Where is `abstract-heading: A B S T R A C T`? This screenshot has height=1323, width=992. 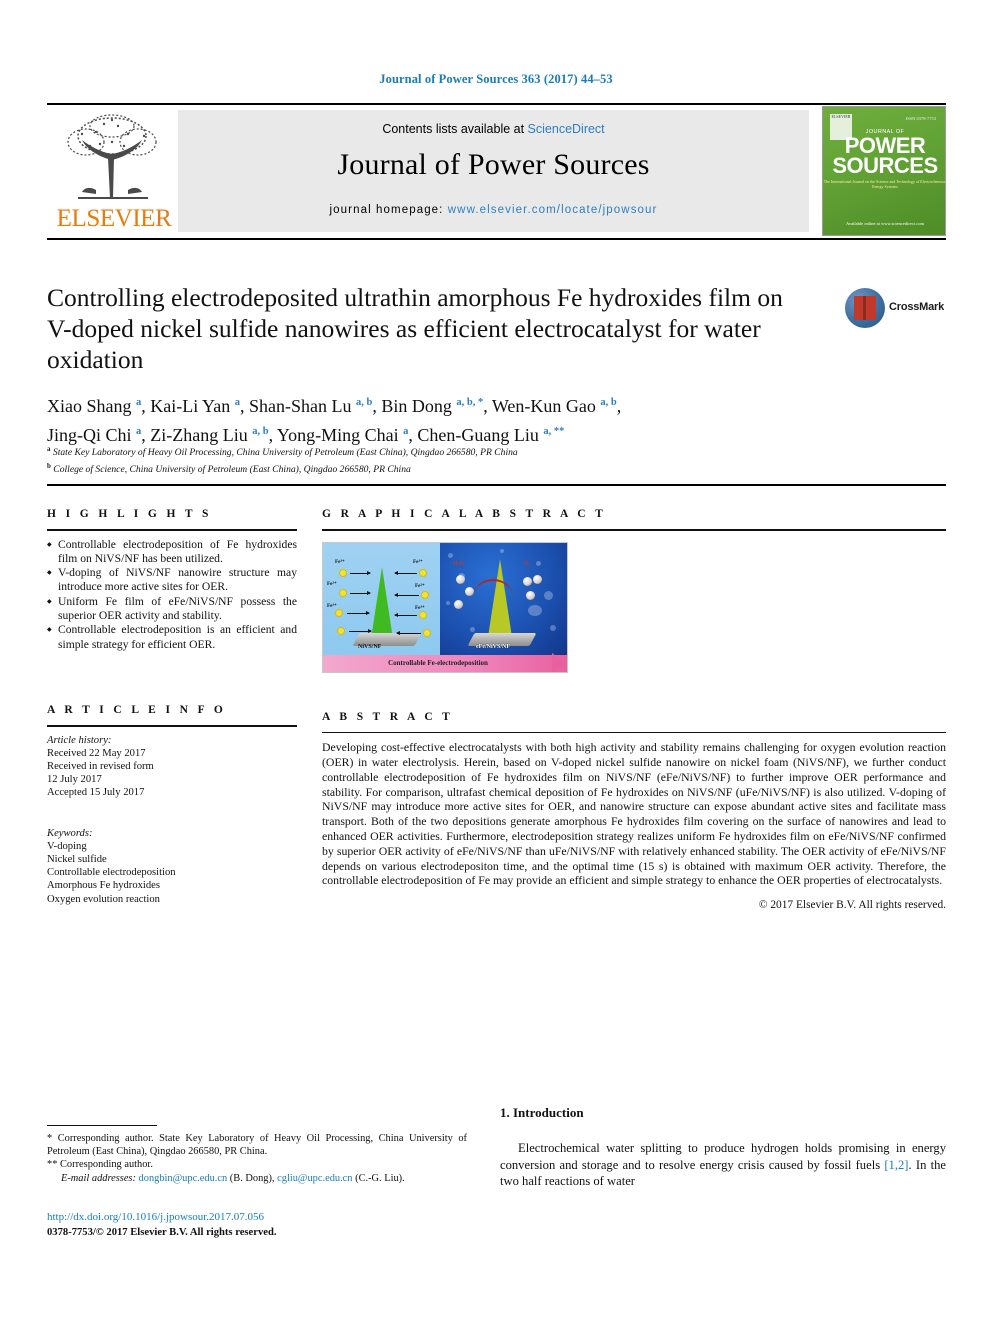
abstract-heading: A B S T R A C T is located at coordinates (388, 716).